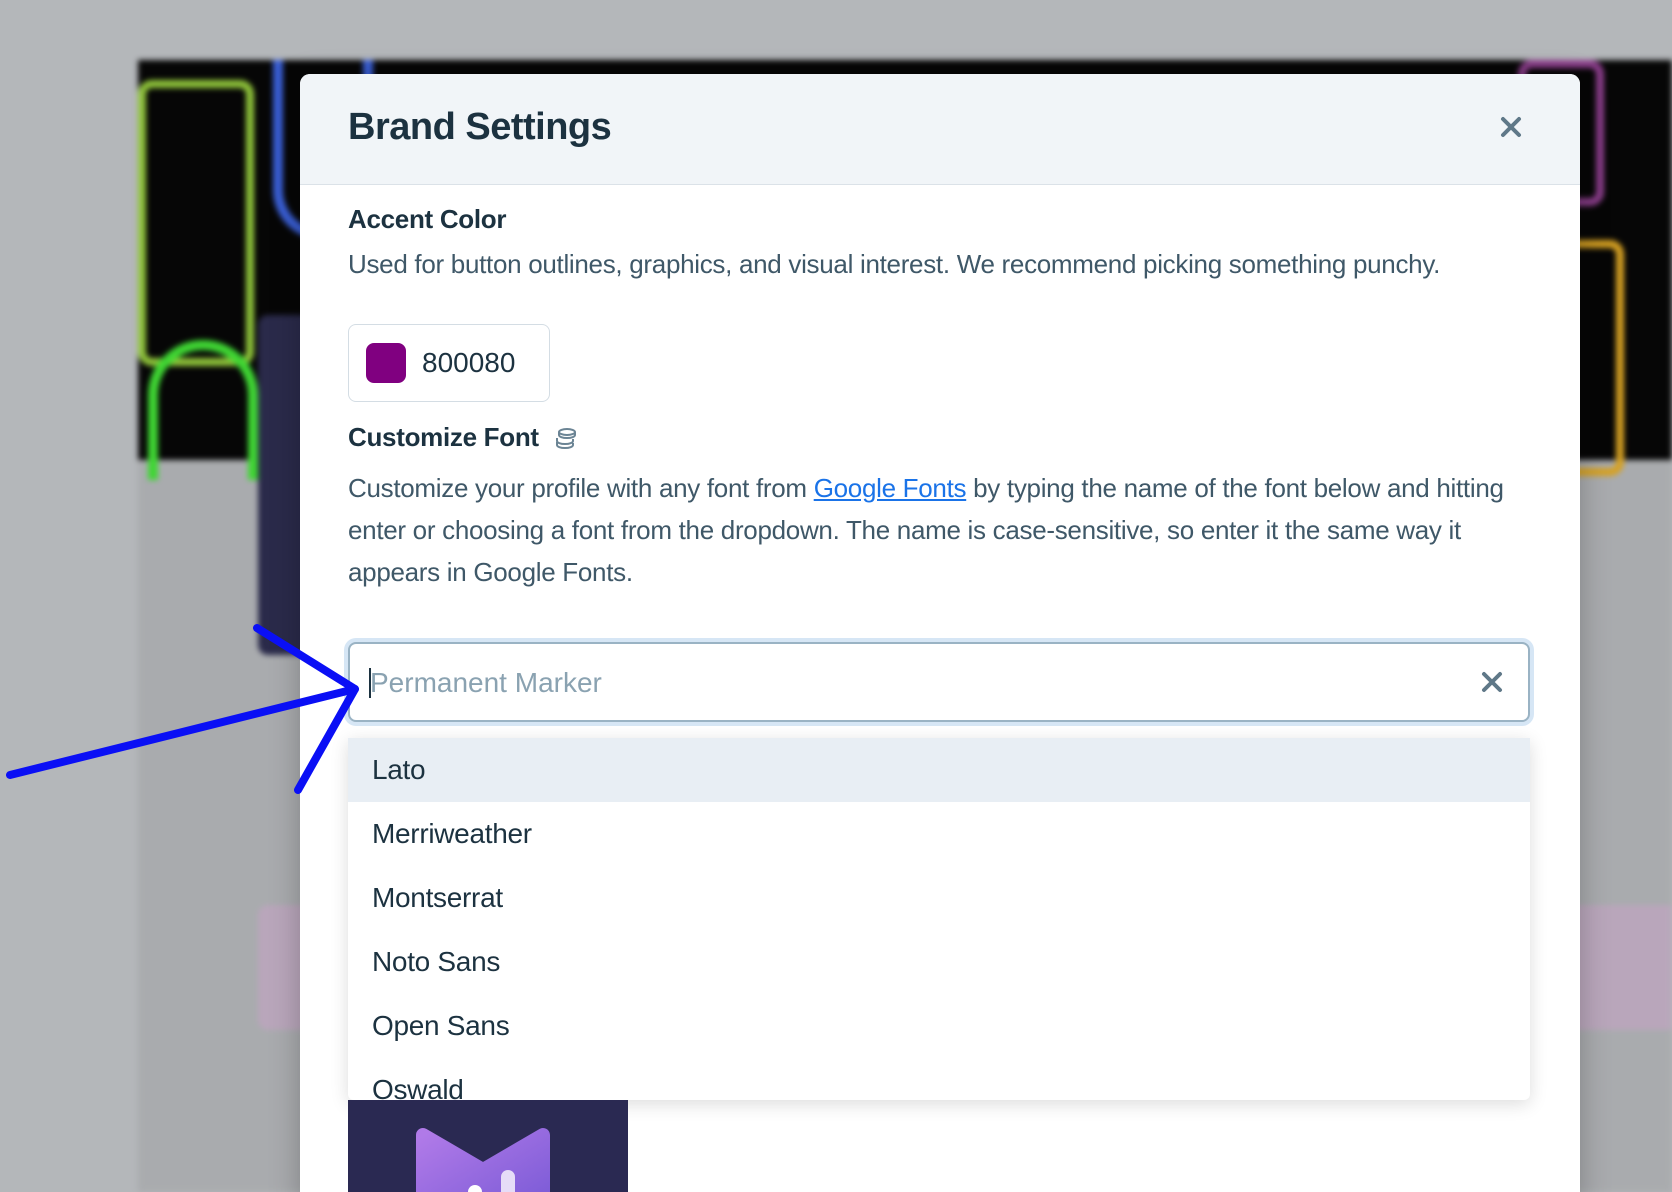 The height and width of the screenshot is (1192, 1672). I want to click on font-option: Oswald, so click(939, 1079).